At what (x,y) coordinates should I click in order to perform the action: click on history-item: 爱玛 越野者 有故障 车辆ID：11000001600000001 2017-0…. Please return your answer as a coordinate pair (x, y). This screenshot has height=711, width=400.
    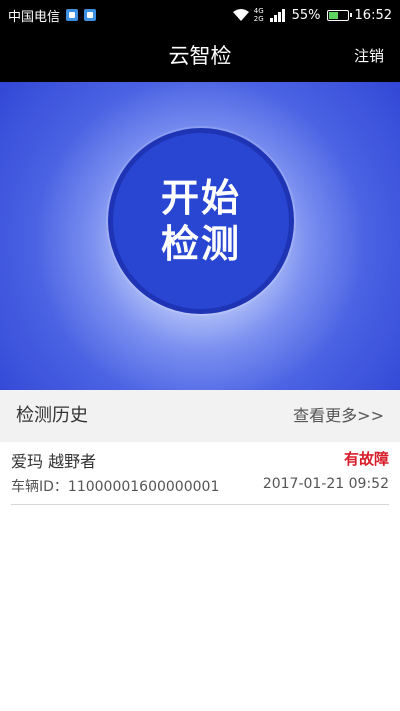
    Looking at the image, I should click on (200, 473).